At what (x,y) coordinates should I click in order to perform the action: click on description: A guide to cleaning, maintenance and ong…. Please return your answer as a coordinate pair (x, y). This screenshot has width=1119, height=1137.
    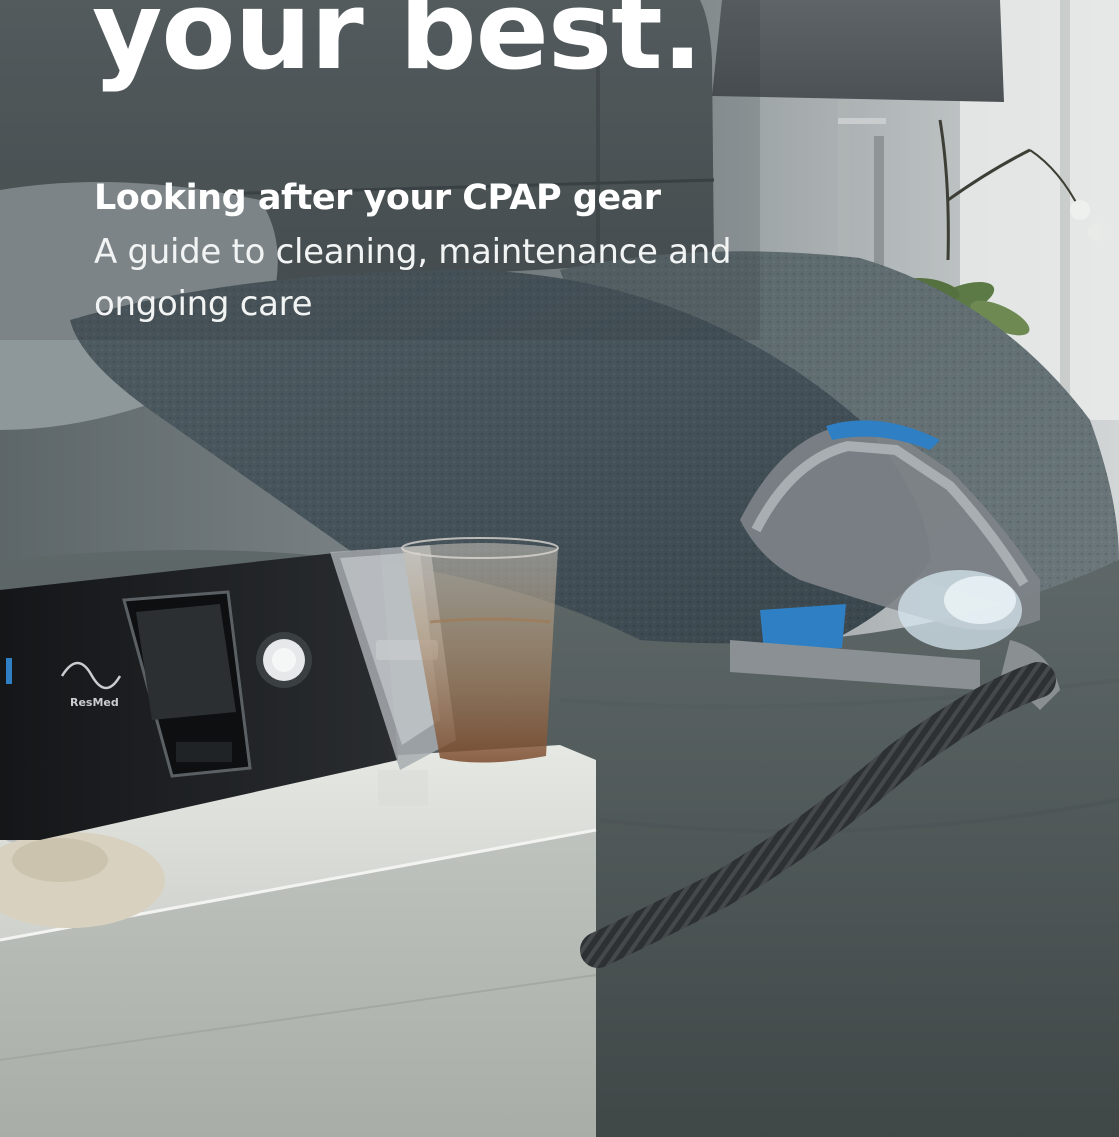
    Looking at the image, I should click on (413, 278).